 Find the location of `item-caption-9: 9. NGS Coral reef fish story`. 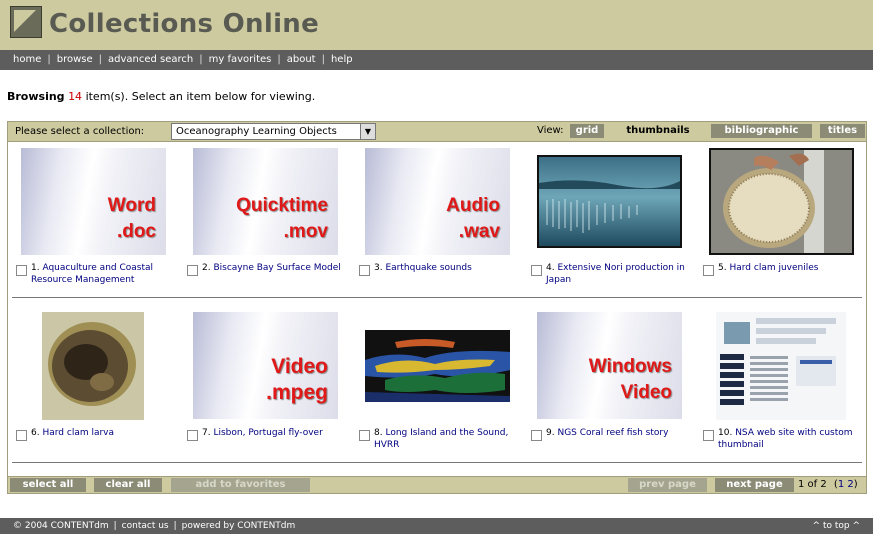

item-caption-9: 9. NGS Coral reef fish story is located at coordinates (607, 433).